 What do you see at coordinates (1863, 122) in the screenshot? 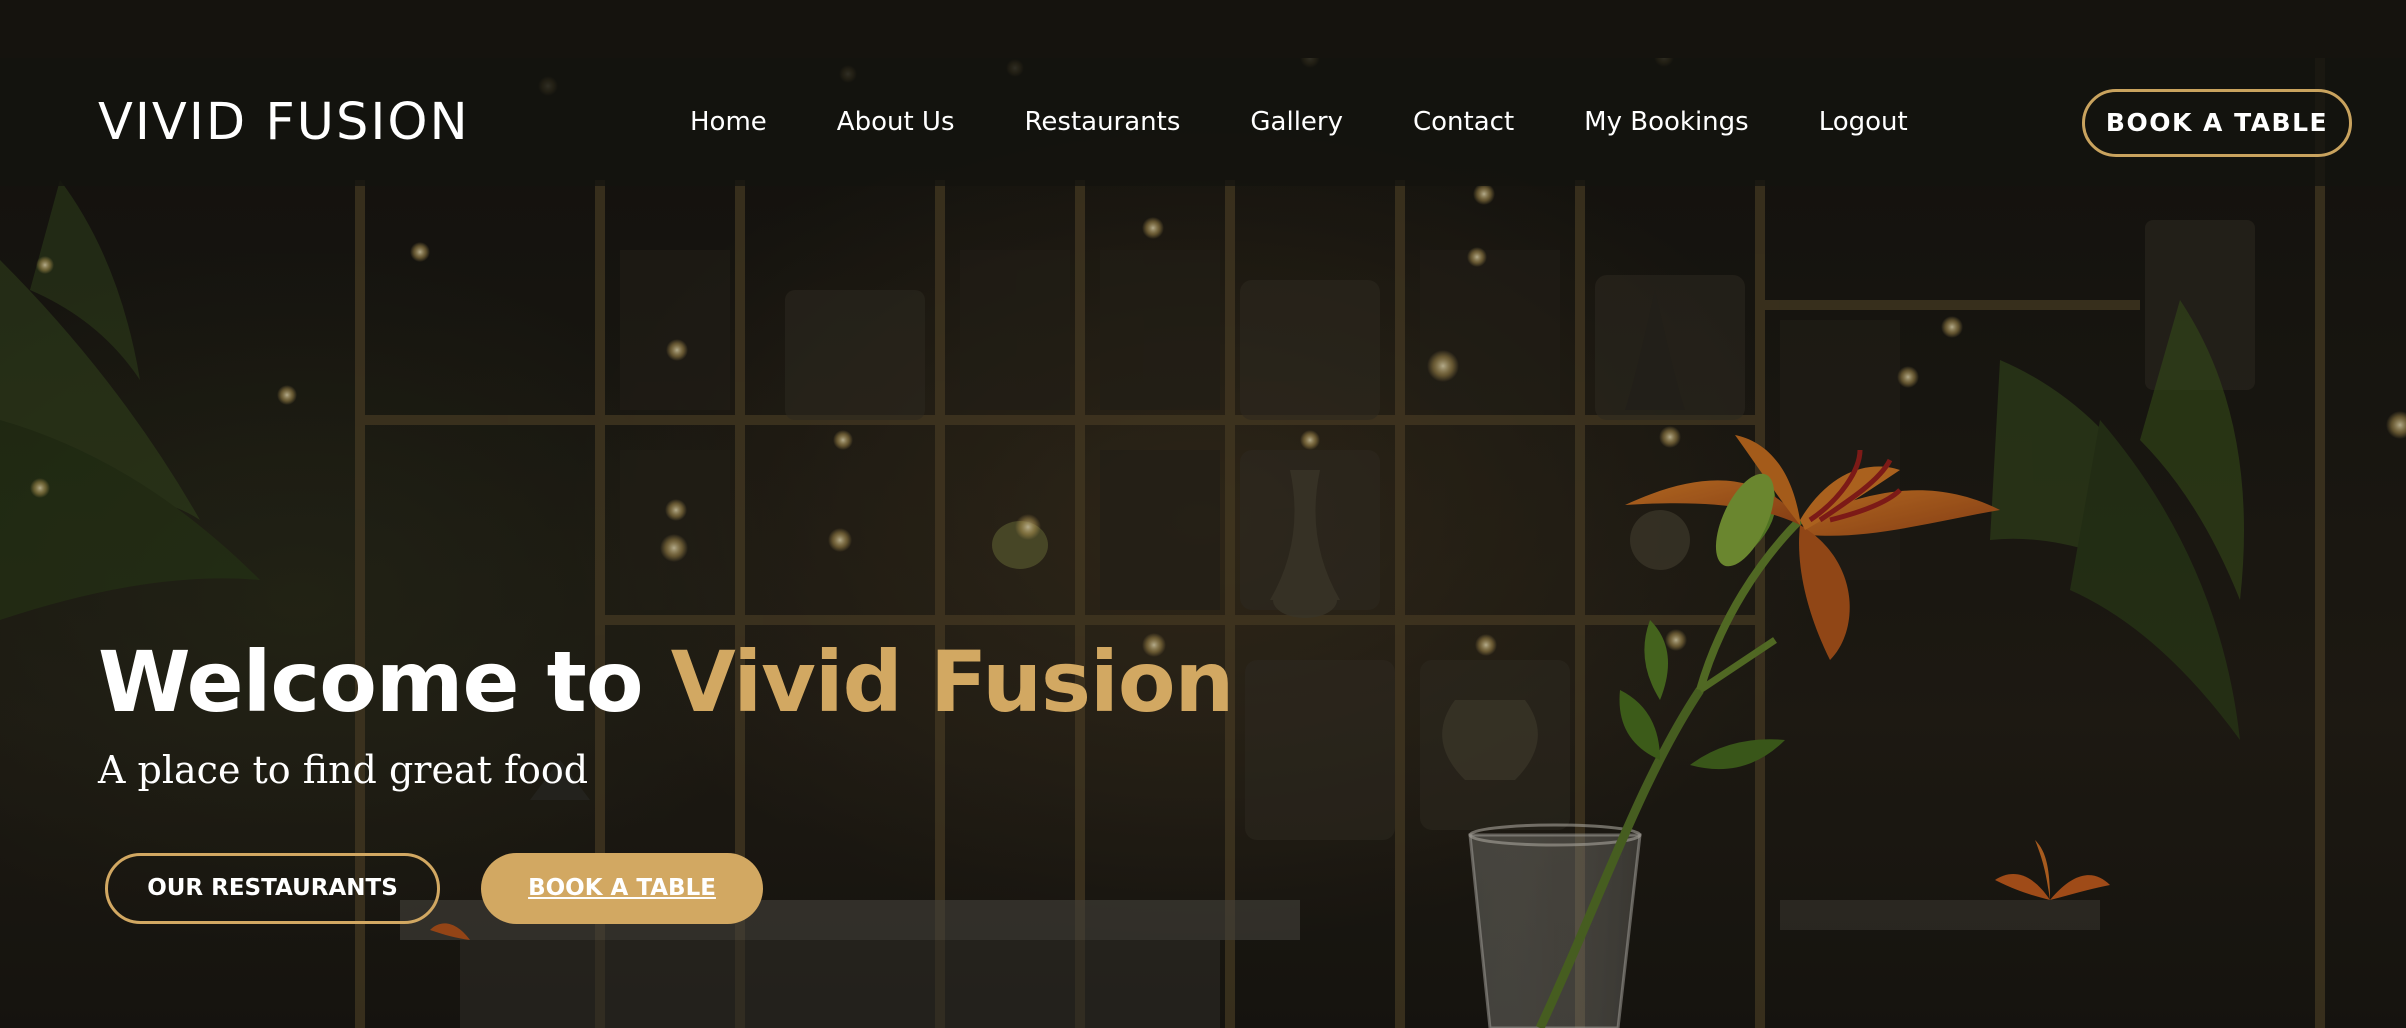
I see `nav-item-logout: Logout` at bounding box center [1863, 122].